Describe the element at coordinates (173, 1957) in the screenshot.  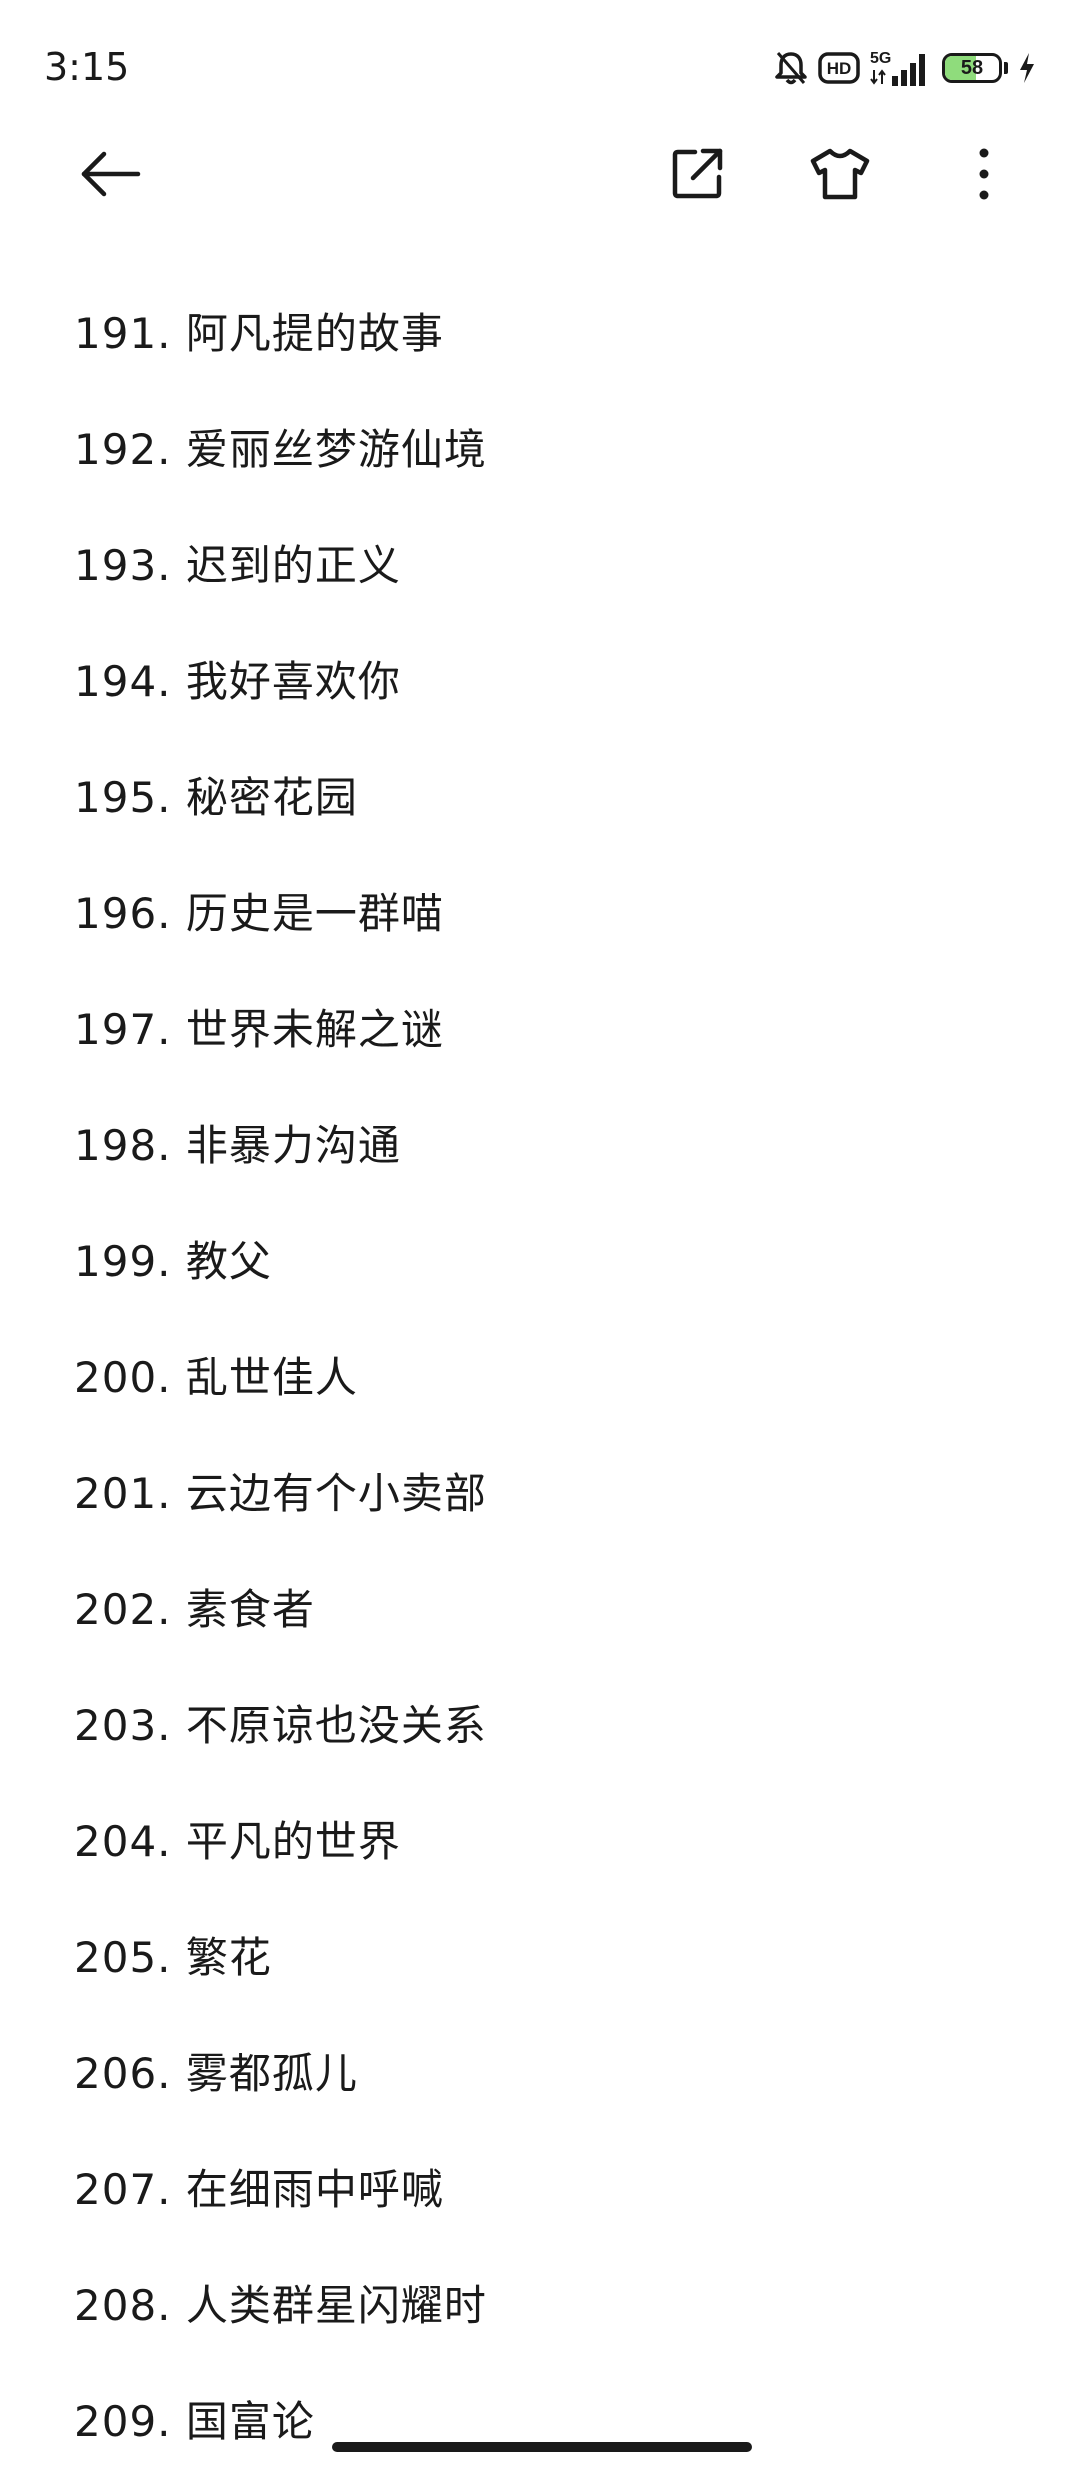
I see `list-item: 205. 繁花` at that location.